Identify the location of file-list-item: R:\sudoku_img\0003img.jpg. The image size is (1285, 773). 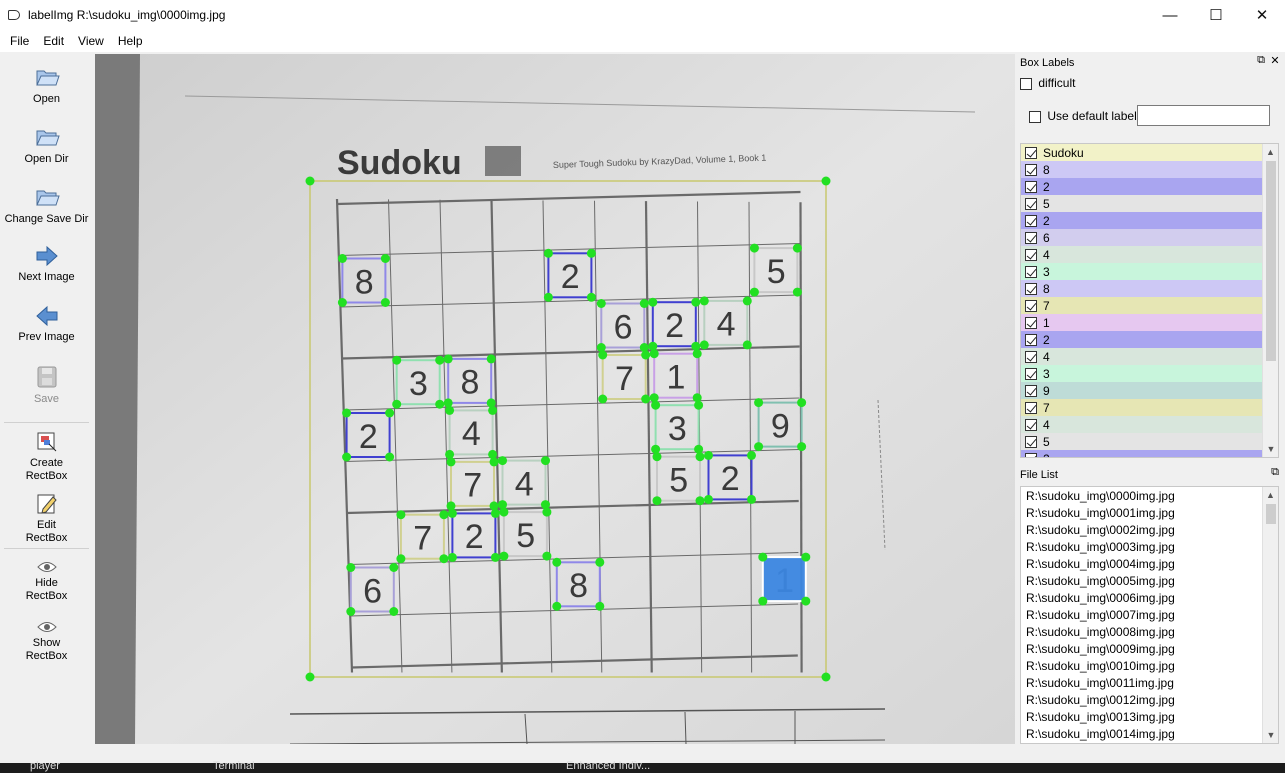
(1149, 547).